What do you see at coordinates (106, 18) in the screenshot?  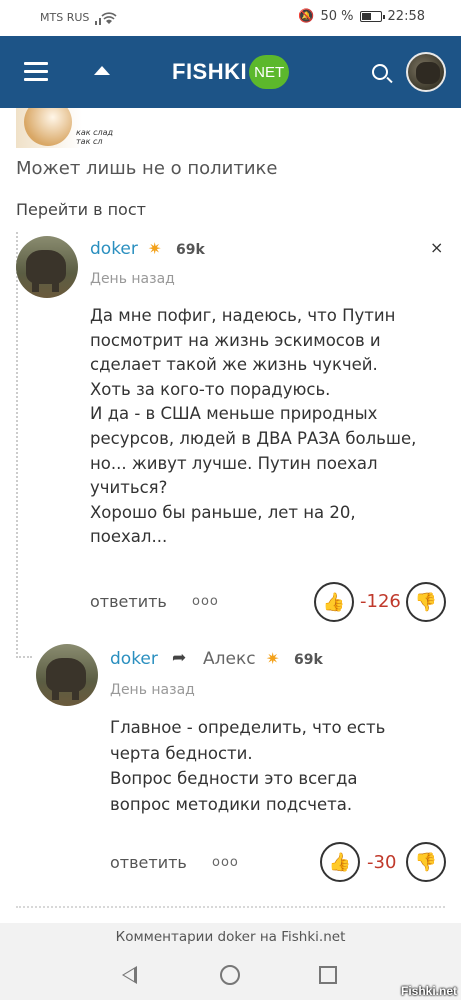 I see `wifi-icon` at bounding box center [106, 18].